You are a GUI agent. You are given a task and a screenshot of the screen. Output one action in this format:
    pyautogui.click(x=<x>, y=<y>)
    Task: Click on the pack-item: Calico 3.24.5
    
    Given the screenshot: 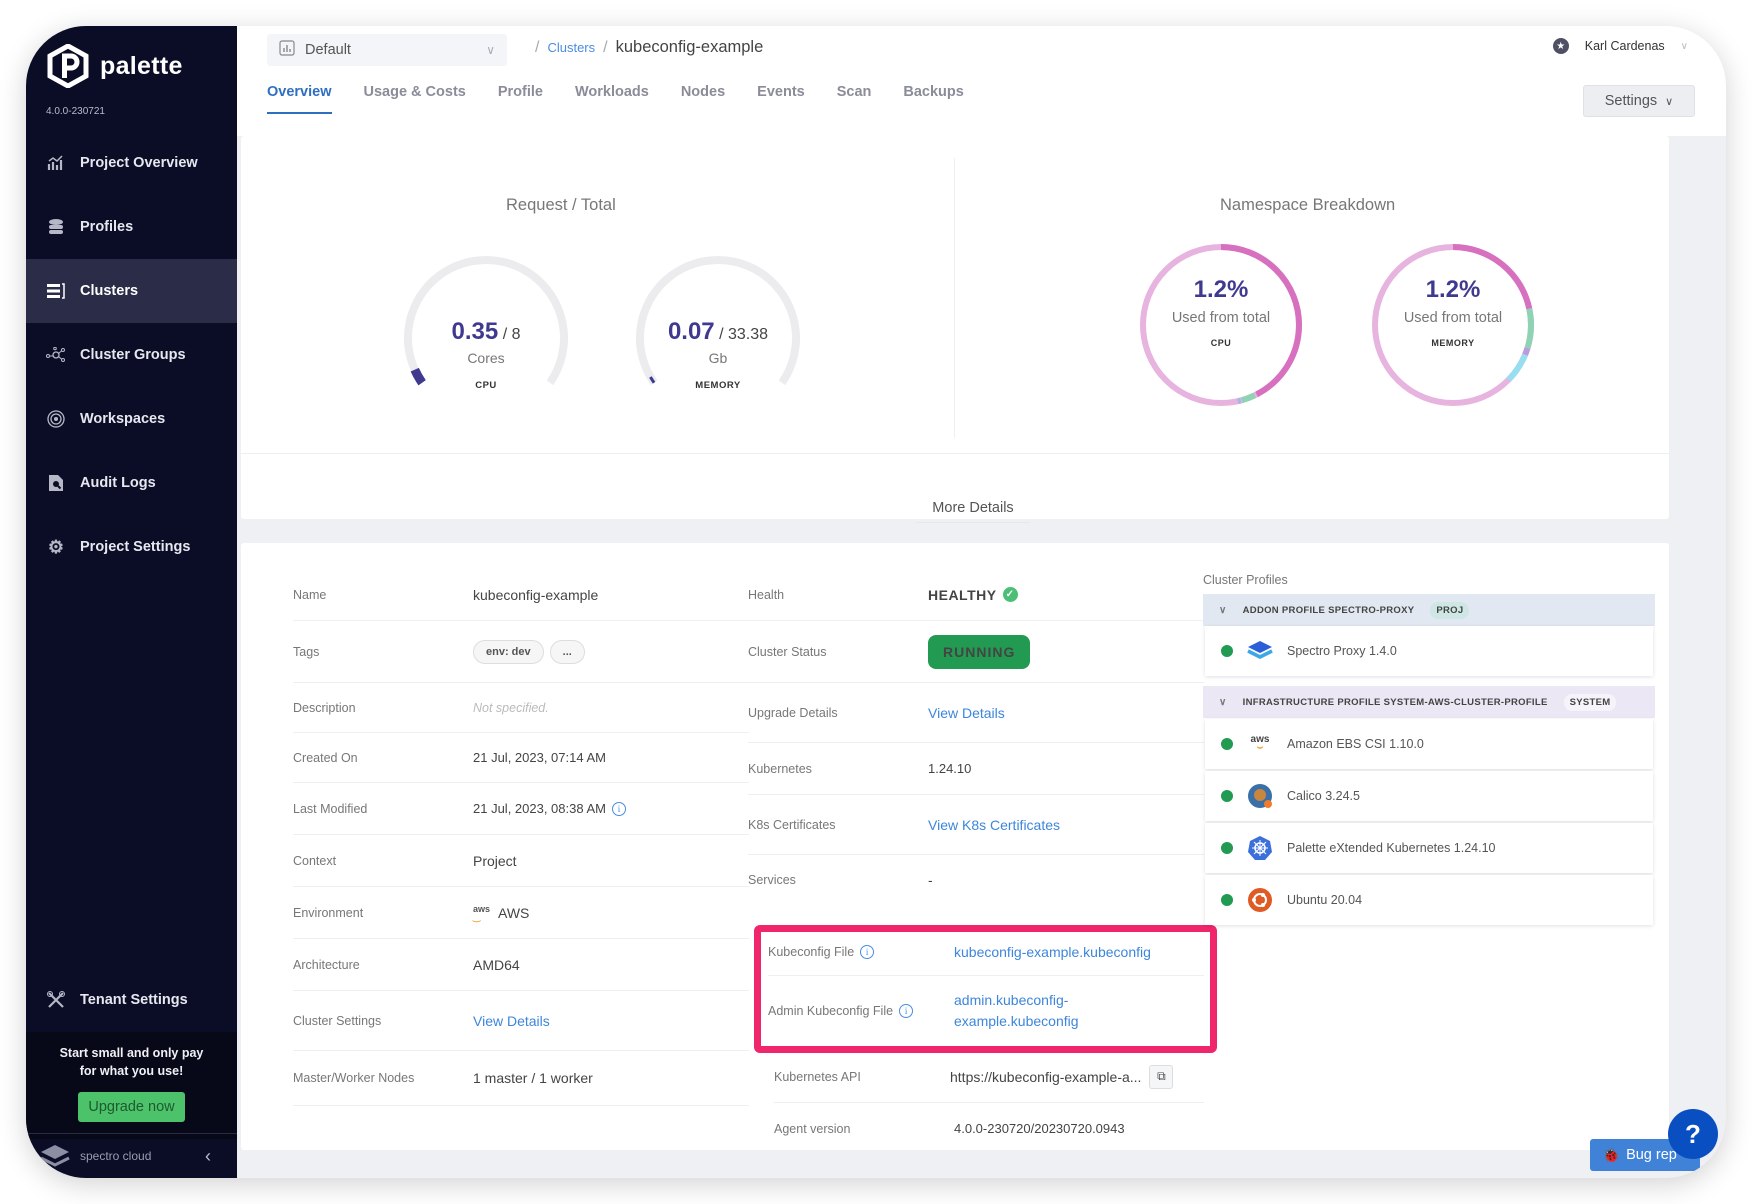 What is the action you would take?
    pyautogui.click(x=1429, y=796)
    